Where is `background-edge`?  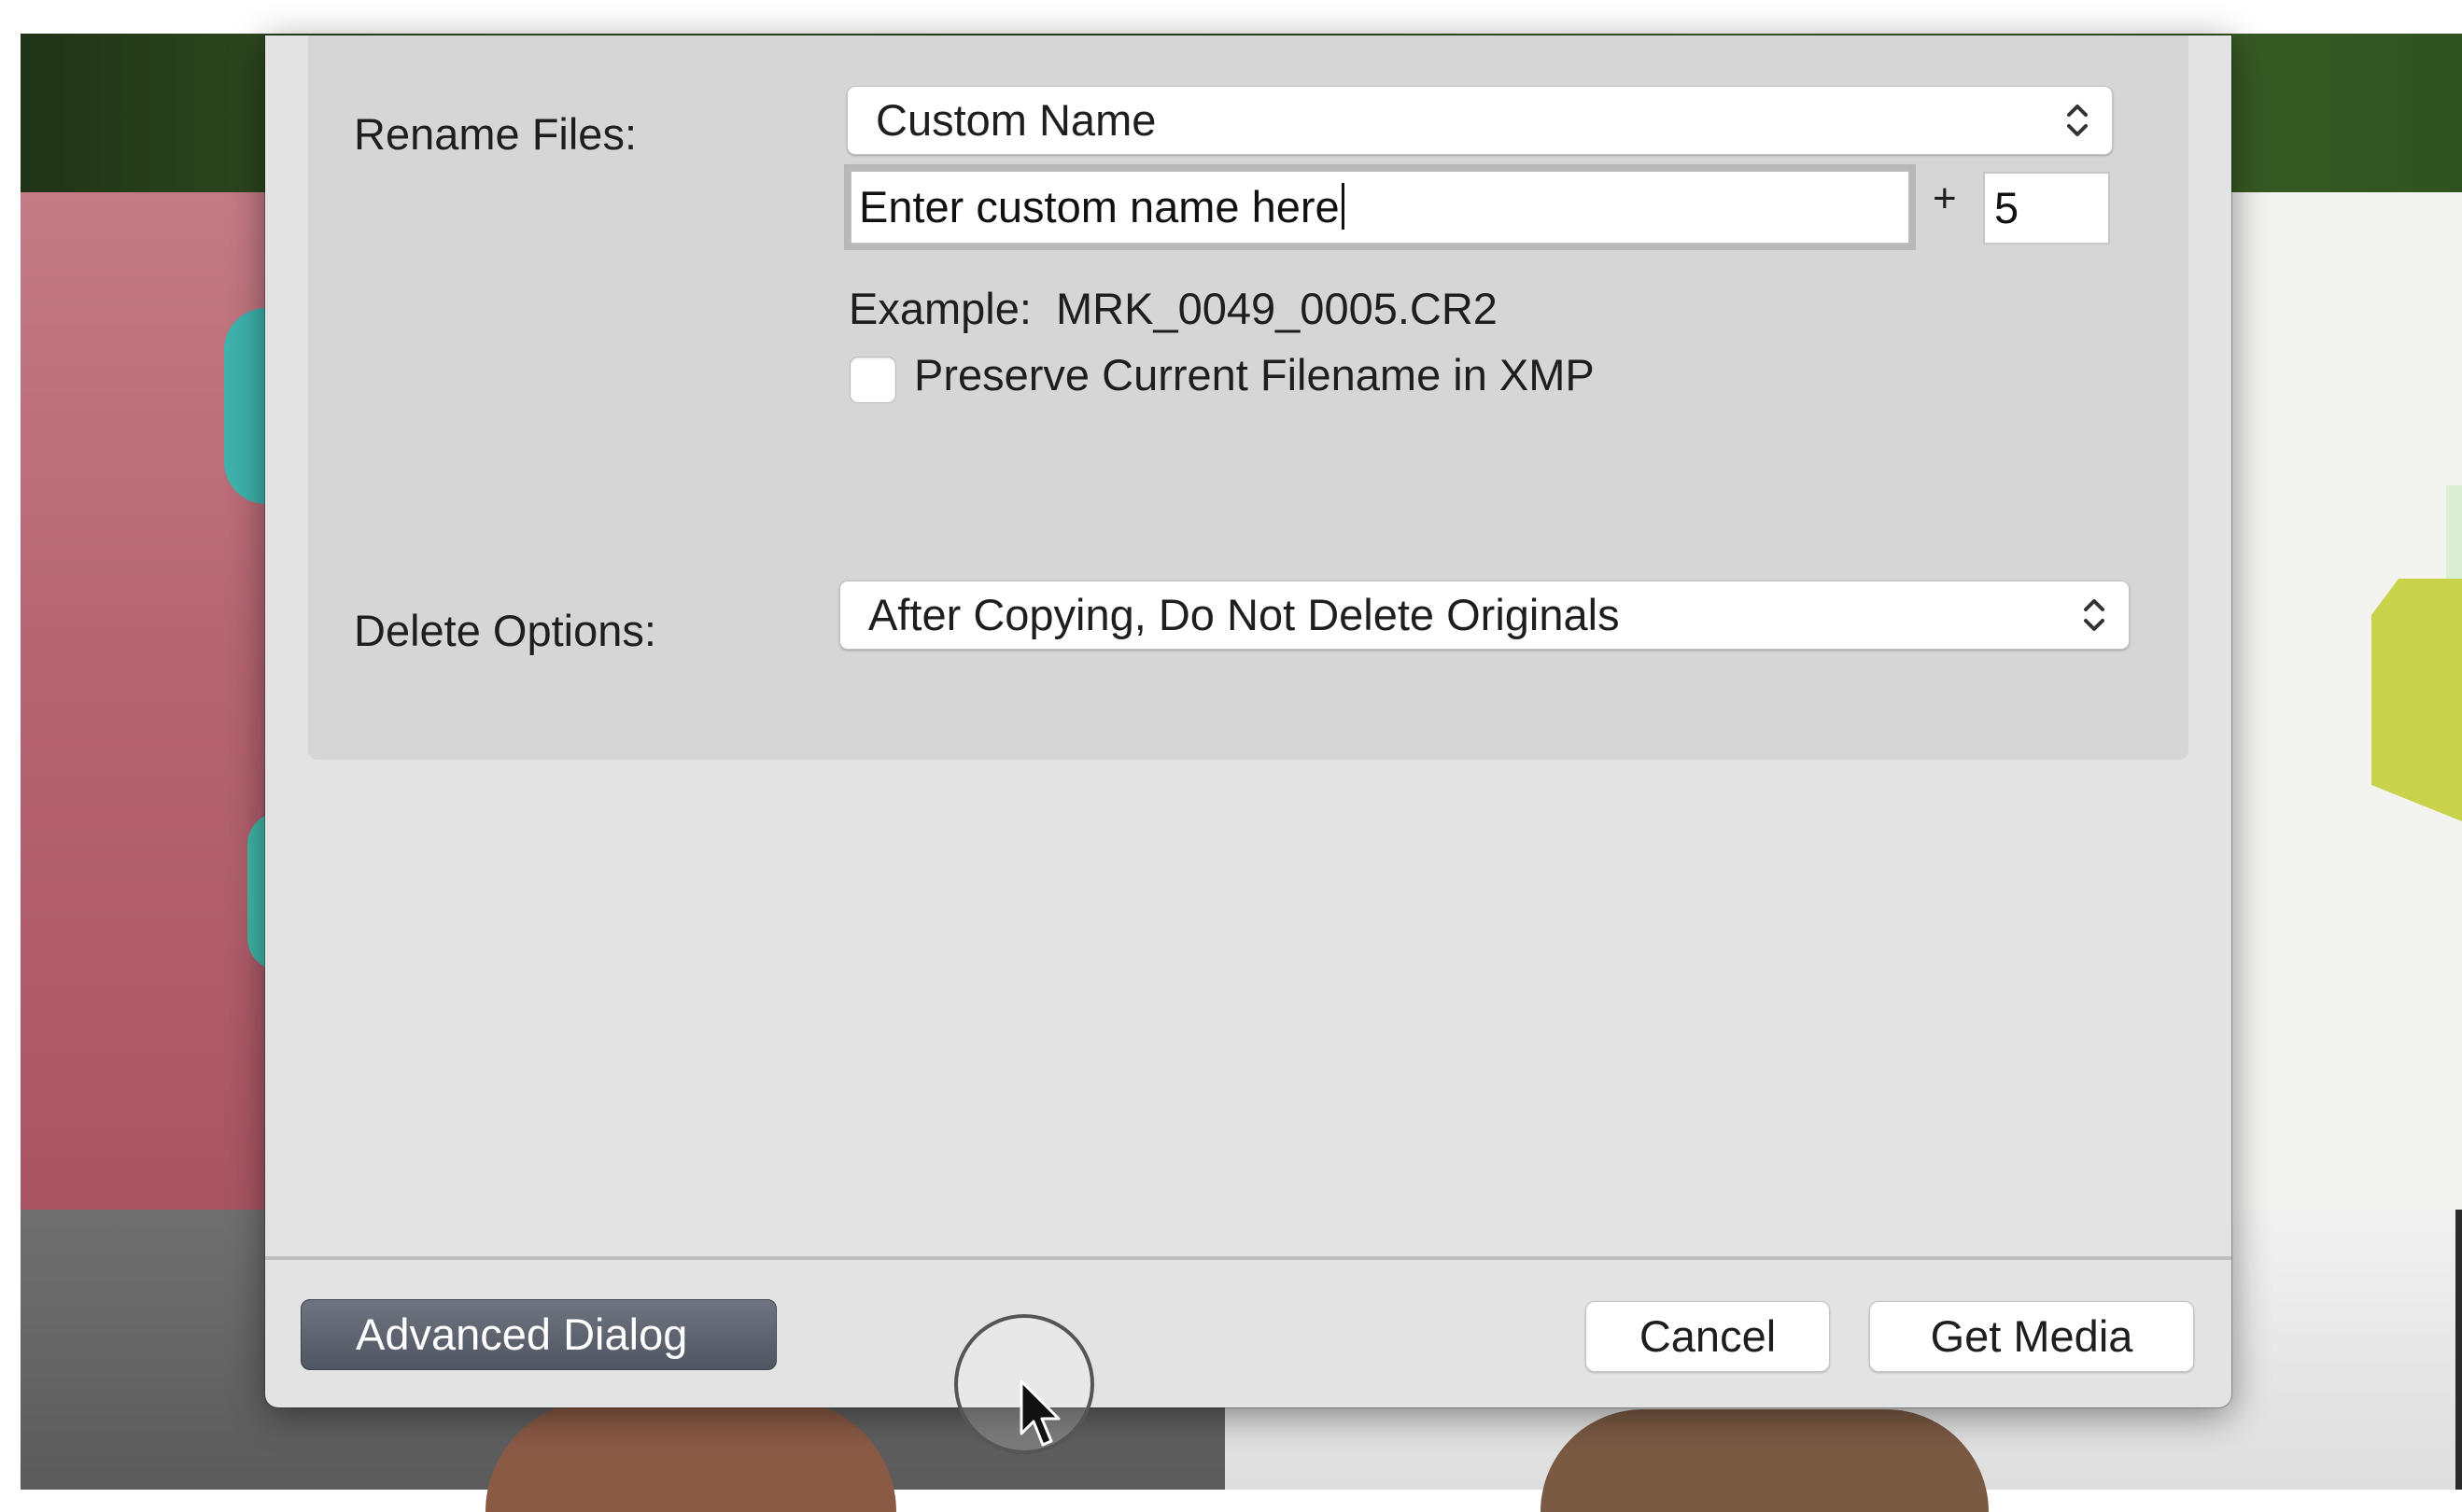
background-edge is located at coordinates (2458, 1350).